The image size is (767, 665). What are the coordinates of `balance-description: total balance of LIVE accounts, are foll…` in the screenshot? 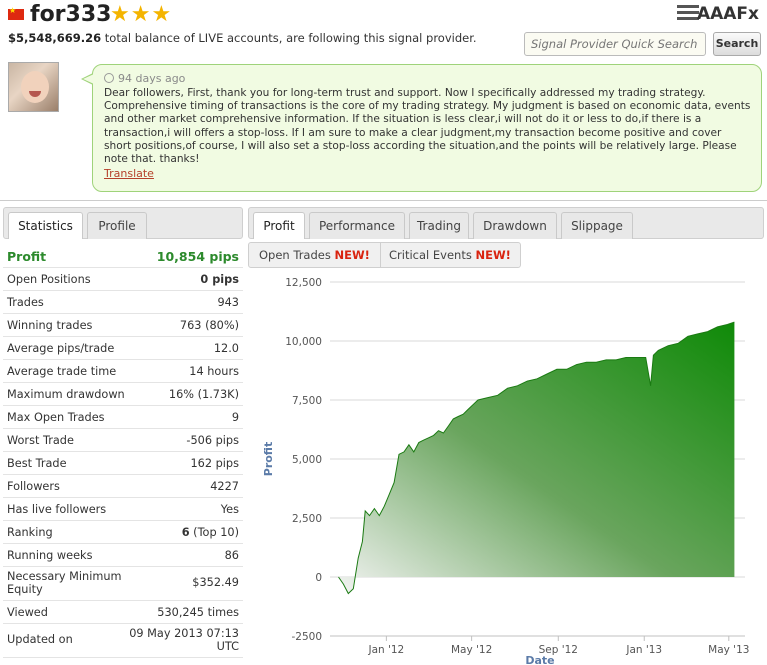 It's located at (290, 38).